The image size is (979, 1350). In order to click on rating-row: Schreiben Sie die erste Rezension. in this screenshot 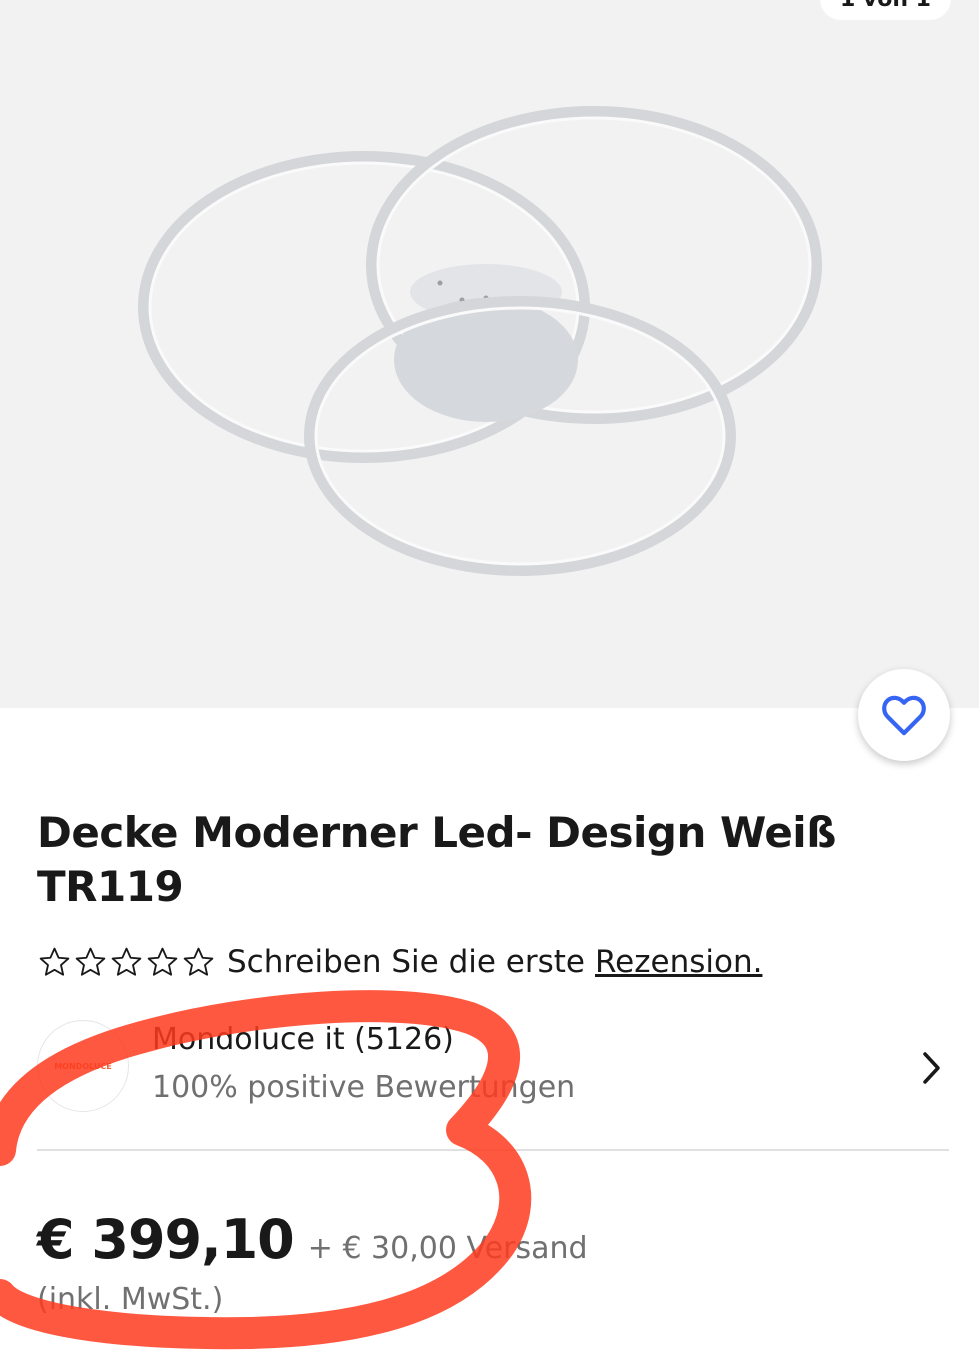, I will do `click(399, 962)`.